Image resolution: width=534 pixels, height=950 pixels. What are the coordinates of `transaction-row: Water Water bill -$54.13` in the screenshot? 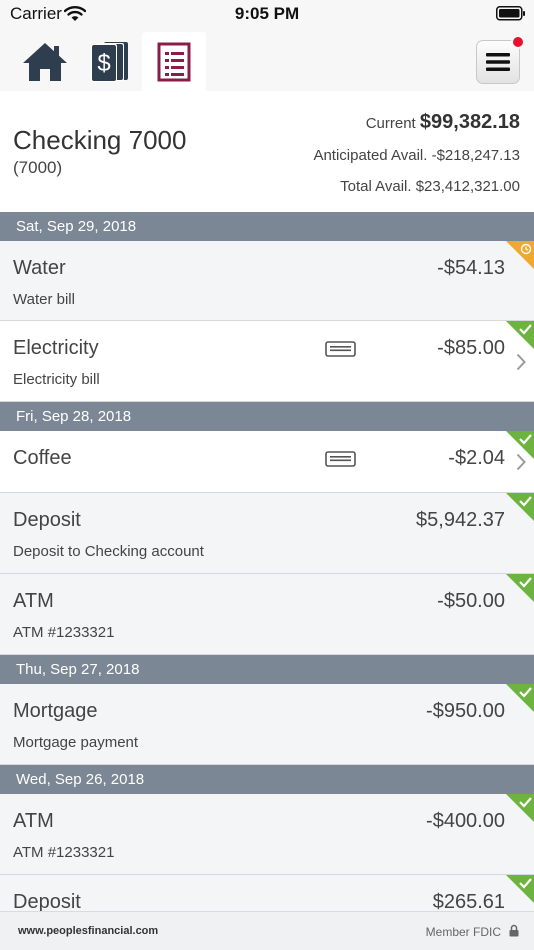 It's located at (267, 281).